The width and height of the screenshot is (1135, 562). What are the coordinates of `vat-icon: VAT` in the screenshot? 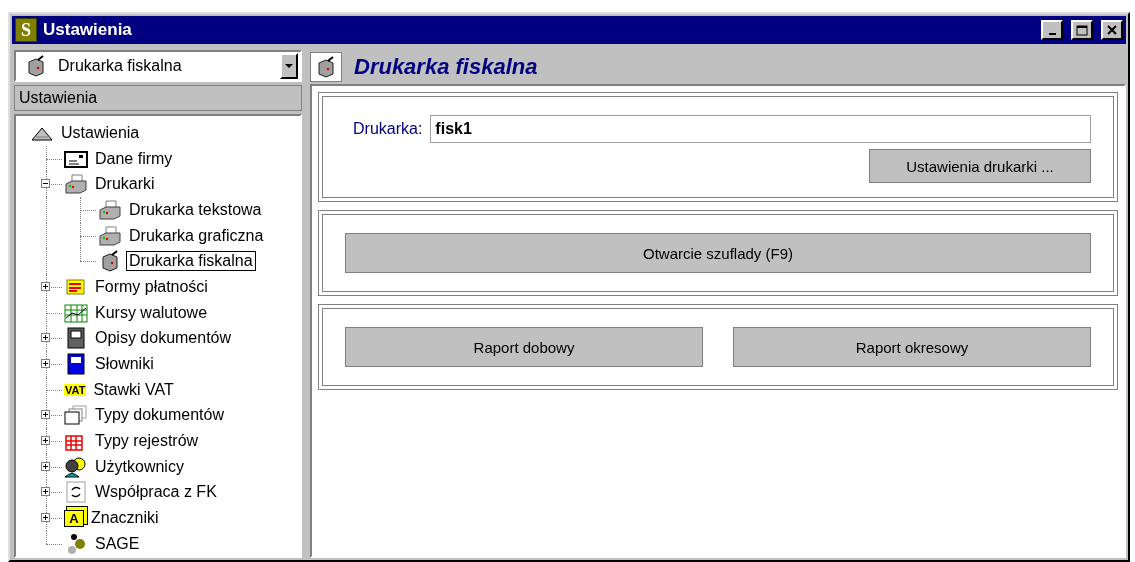 It's located at (75, 389).